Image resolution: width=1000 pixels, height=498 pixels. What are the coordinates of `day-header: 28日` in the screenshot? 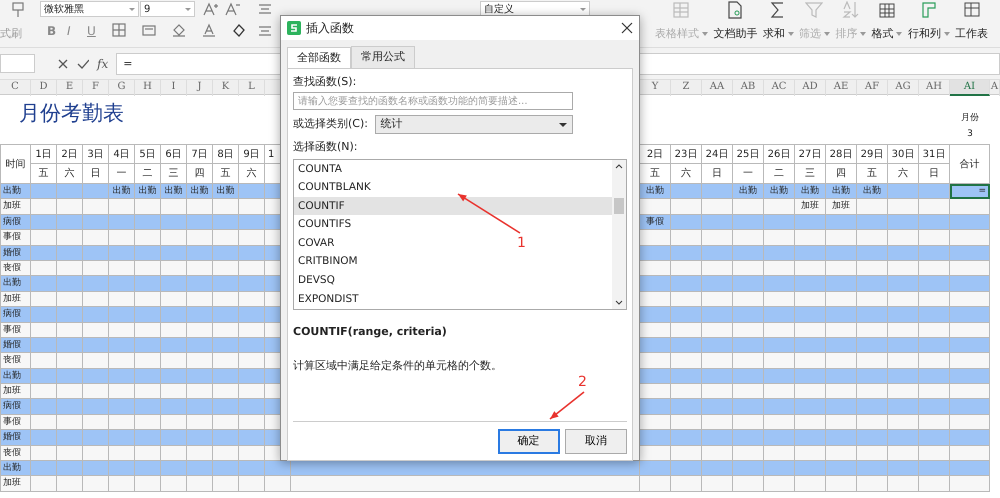 It's located at (841, 154).